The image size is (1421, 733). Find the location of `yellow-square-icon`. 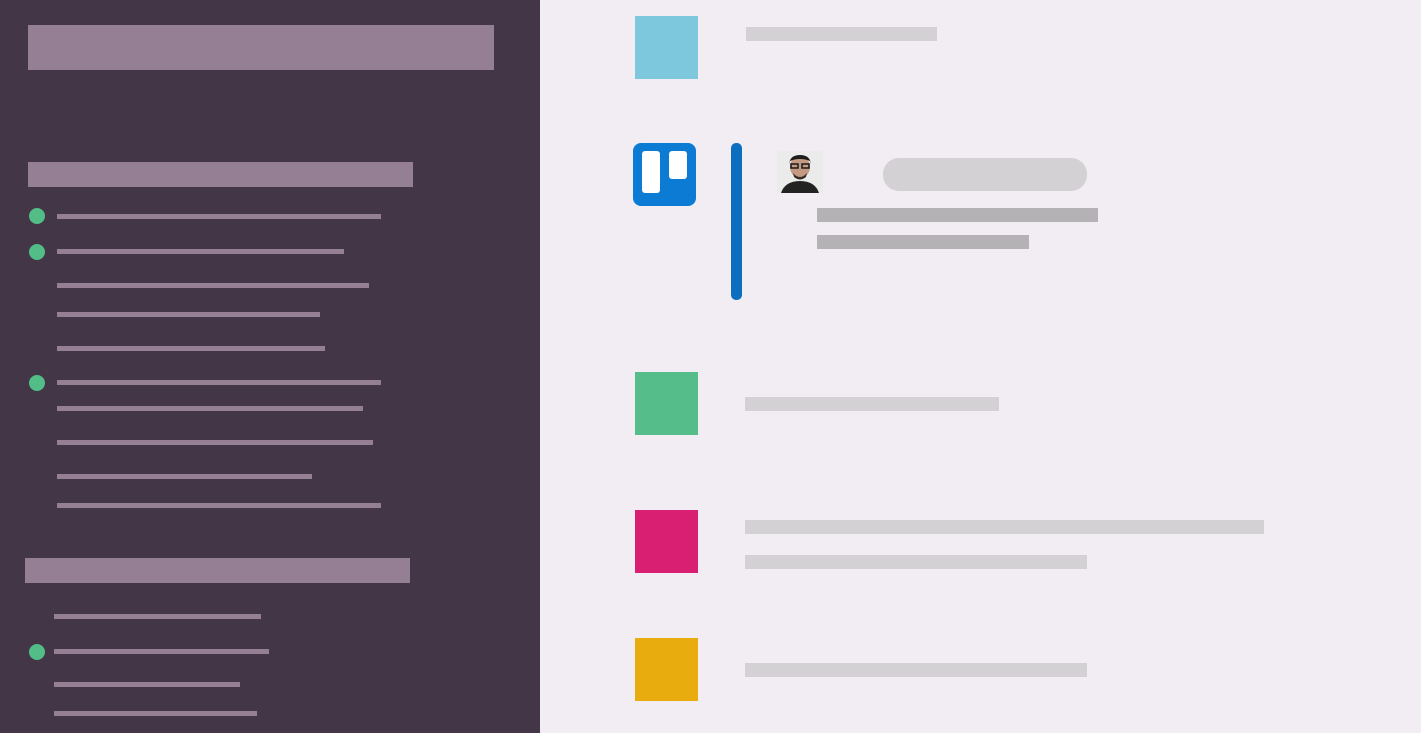

yellow-square-icon is located at coordinates (666, 669).